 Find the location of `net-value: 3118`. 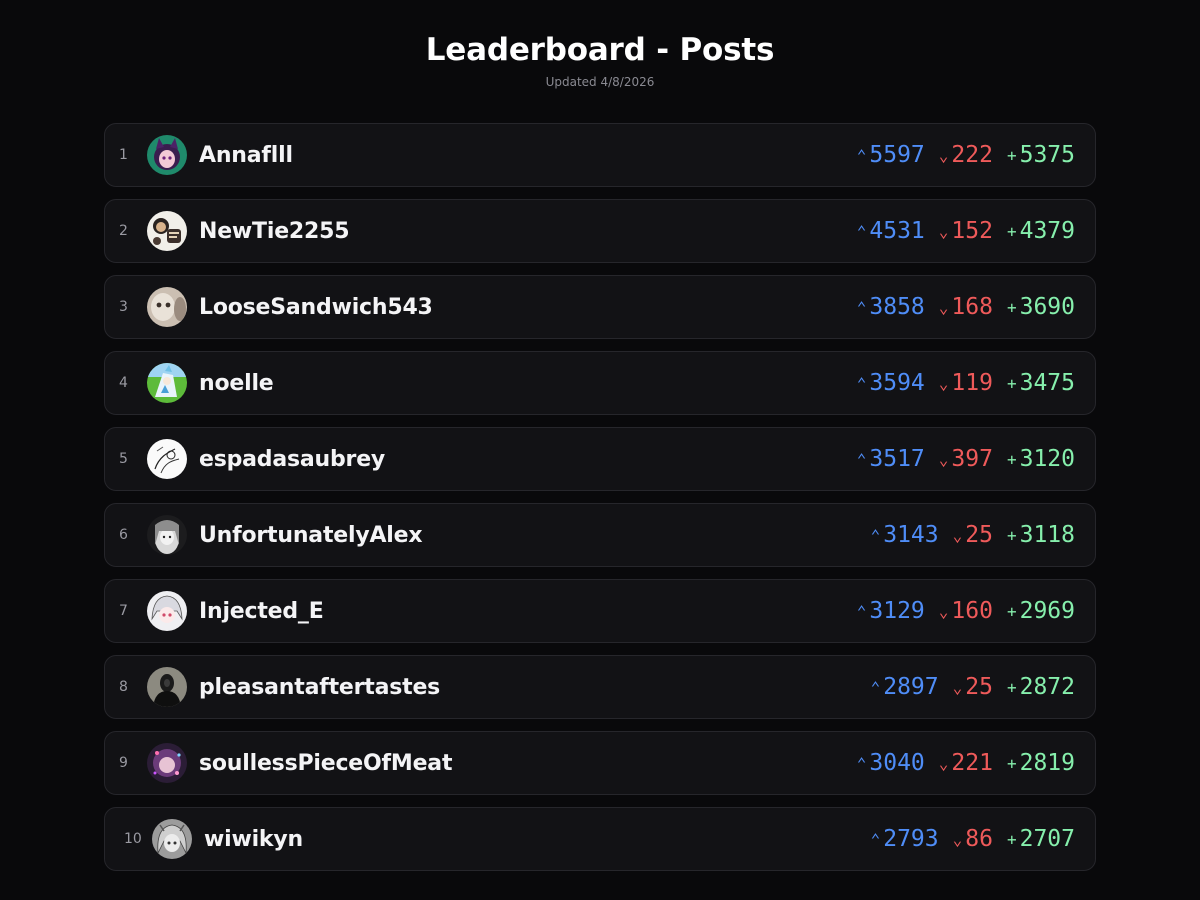

net-value: 3118 is located at coordinates (1047, 535).